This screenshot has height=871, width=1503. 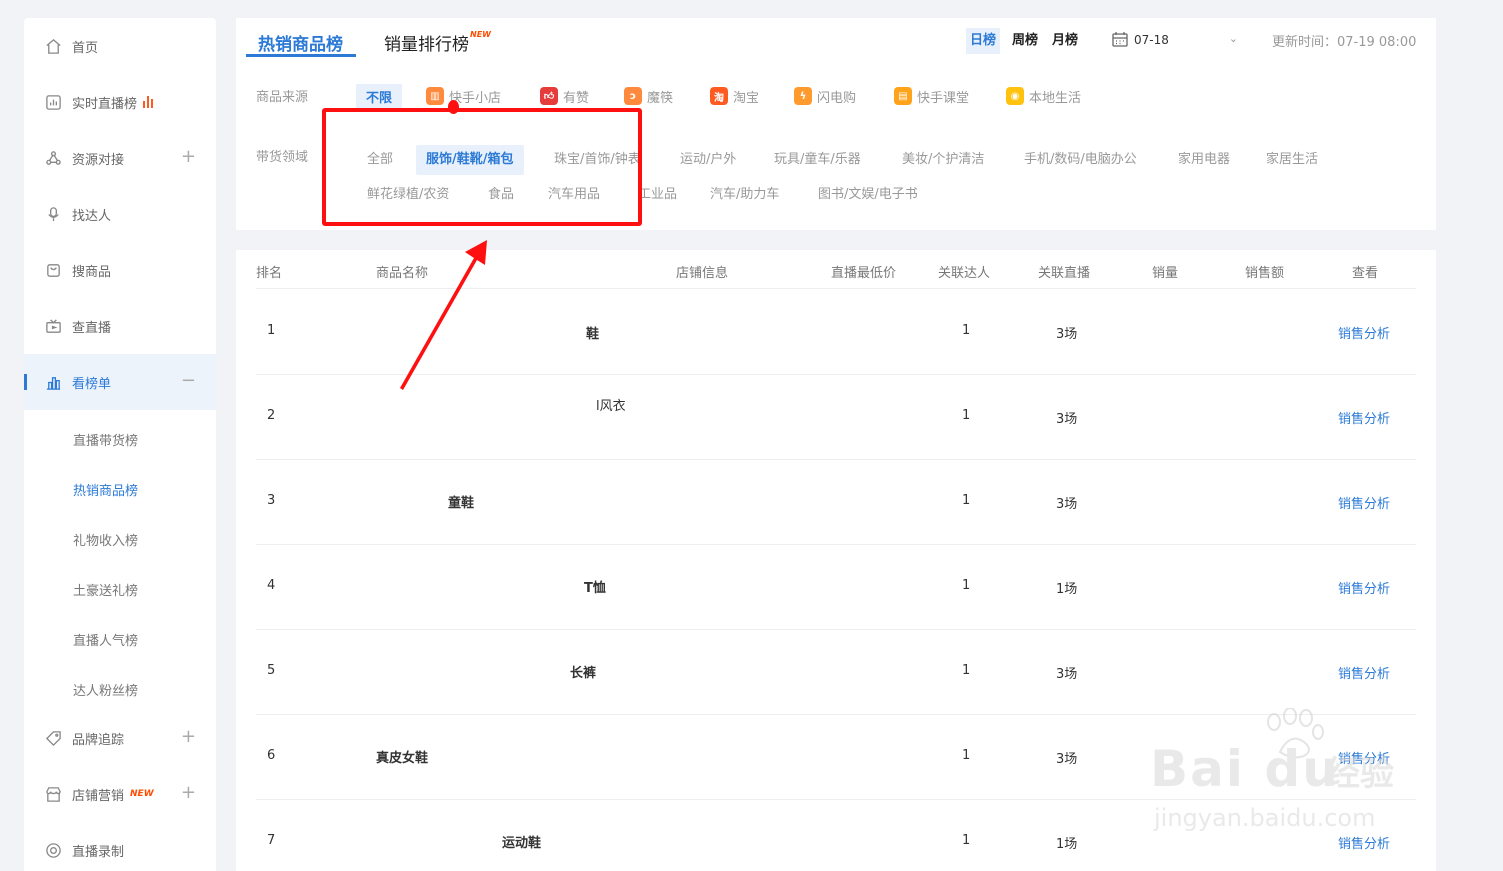 What do you see at coordinates (461, 501) in the screenshot?
I see `product-name-cell: 童鞋` at bounding box center [461, 501].